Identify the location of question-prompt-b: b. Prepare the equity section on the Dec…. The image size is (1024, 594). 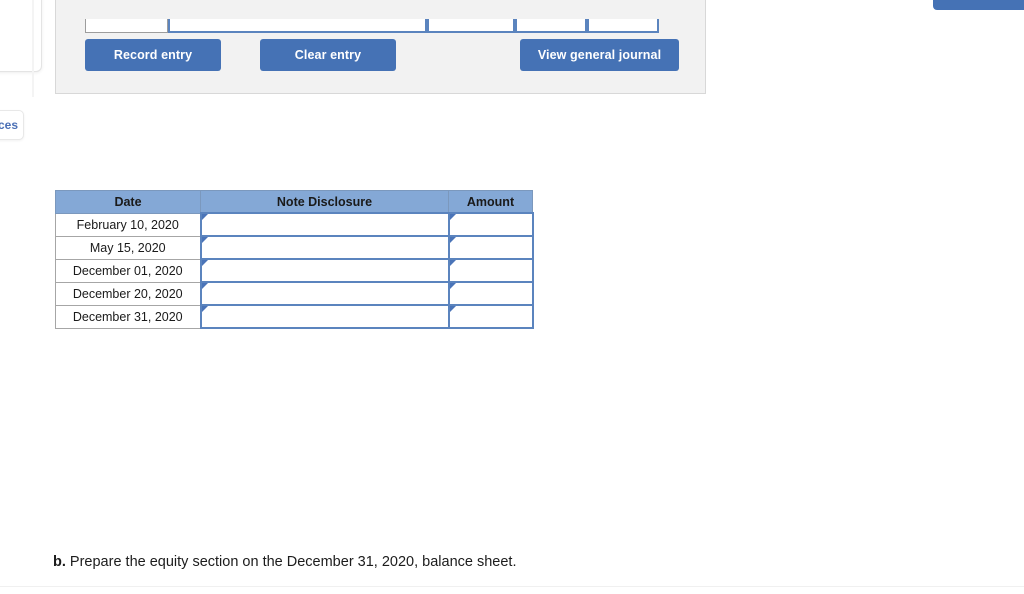
(285, 562).